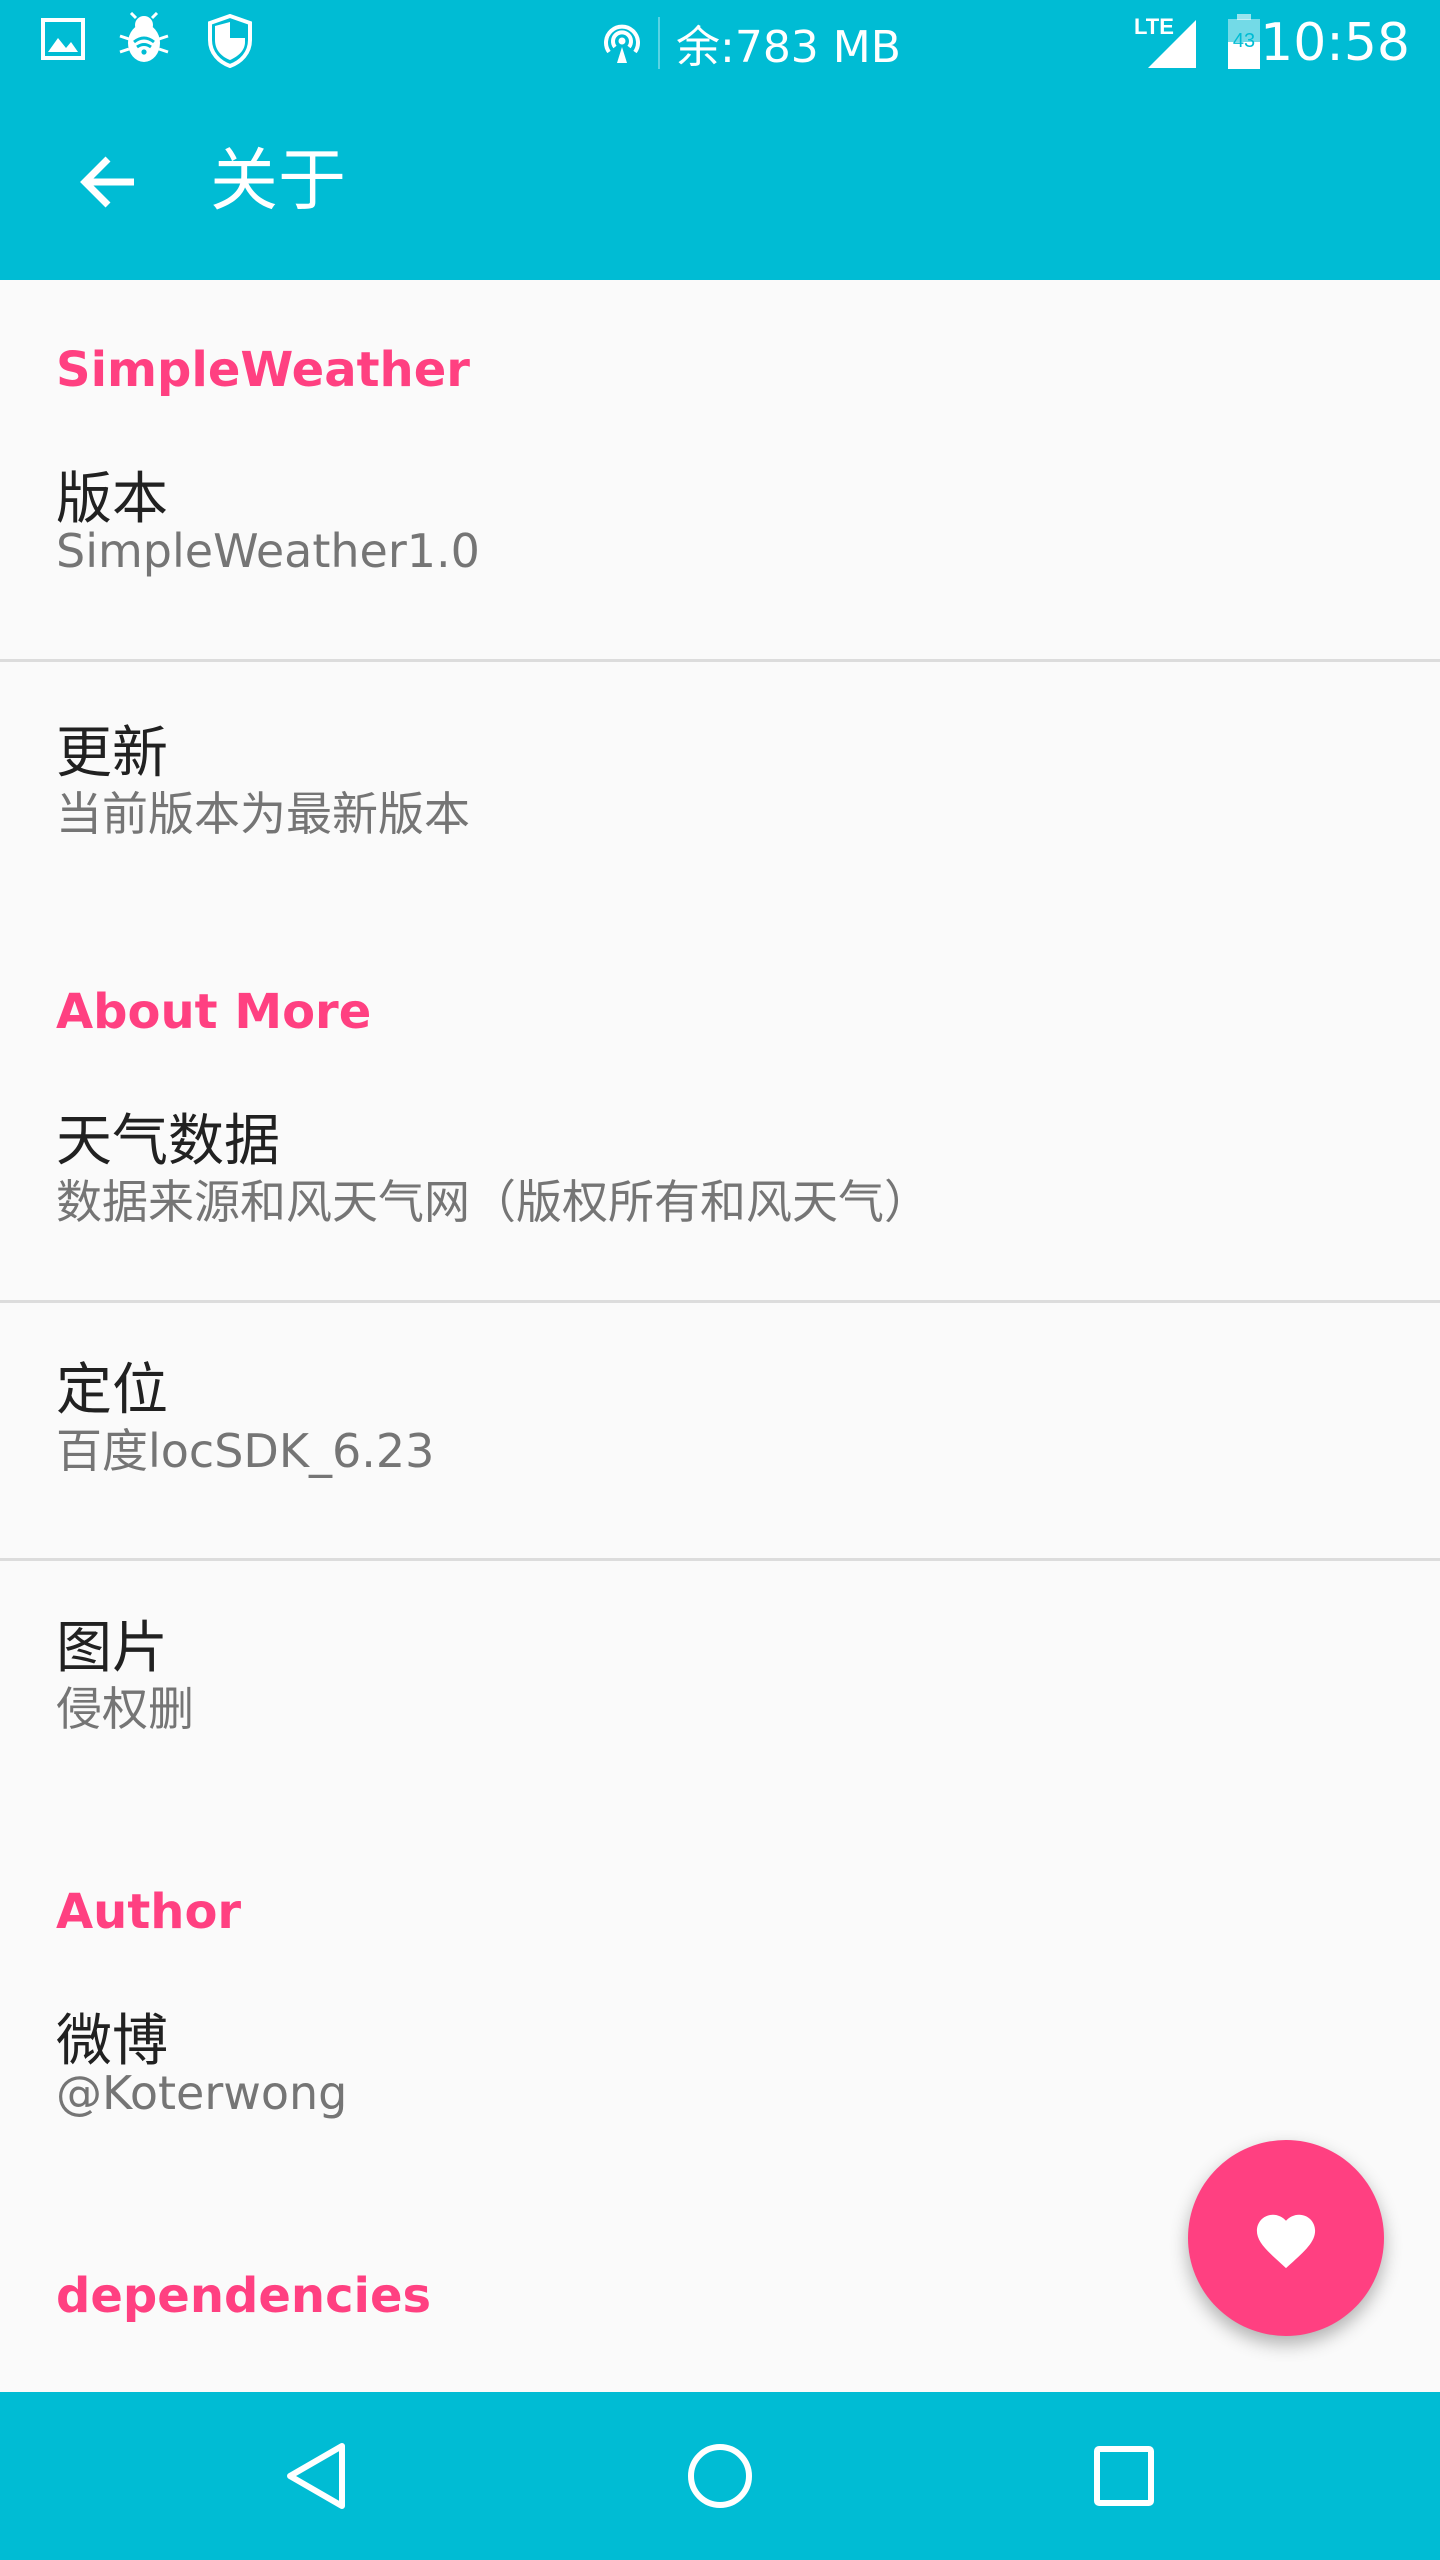  Describe the element at coordinates (278, 181) in the screenshot. I see `page-title: 关于` at that location.